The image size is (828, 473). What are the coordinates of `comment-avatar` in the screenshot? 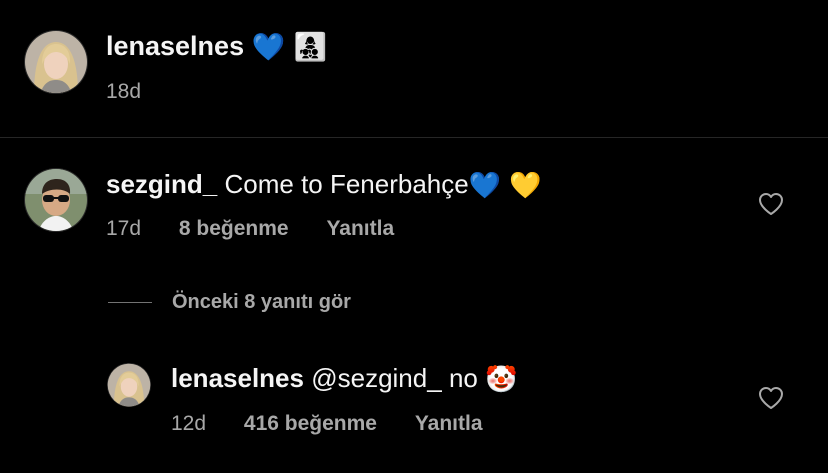 It's located at (56, 200).